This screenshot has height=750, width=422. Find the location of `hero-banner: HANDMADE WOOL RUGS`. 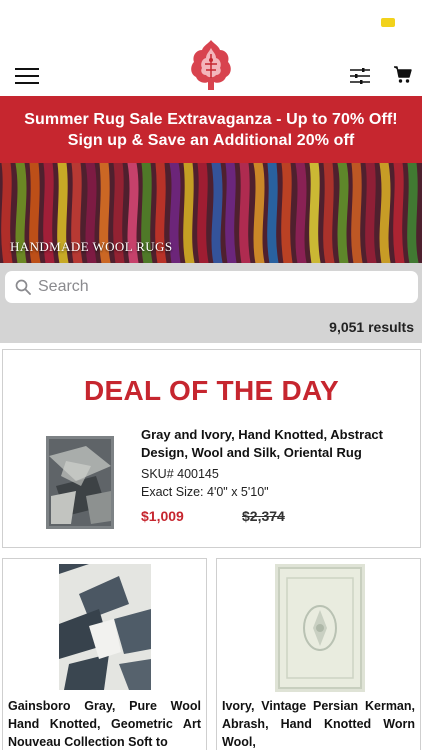

hero-banner: HANDMADE WOOL RUGS is located at coordinates (211, 213).